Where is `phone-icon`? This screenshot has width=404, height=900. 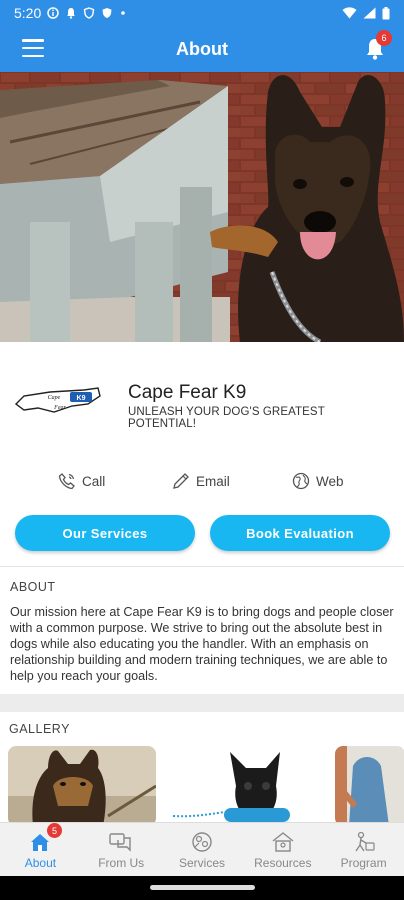 phone-icon is located at coordinates (66, 481).